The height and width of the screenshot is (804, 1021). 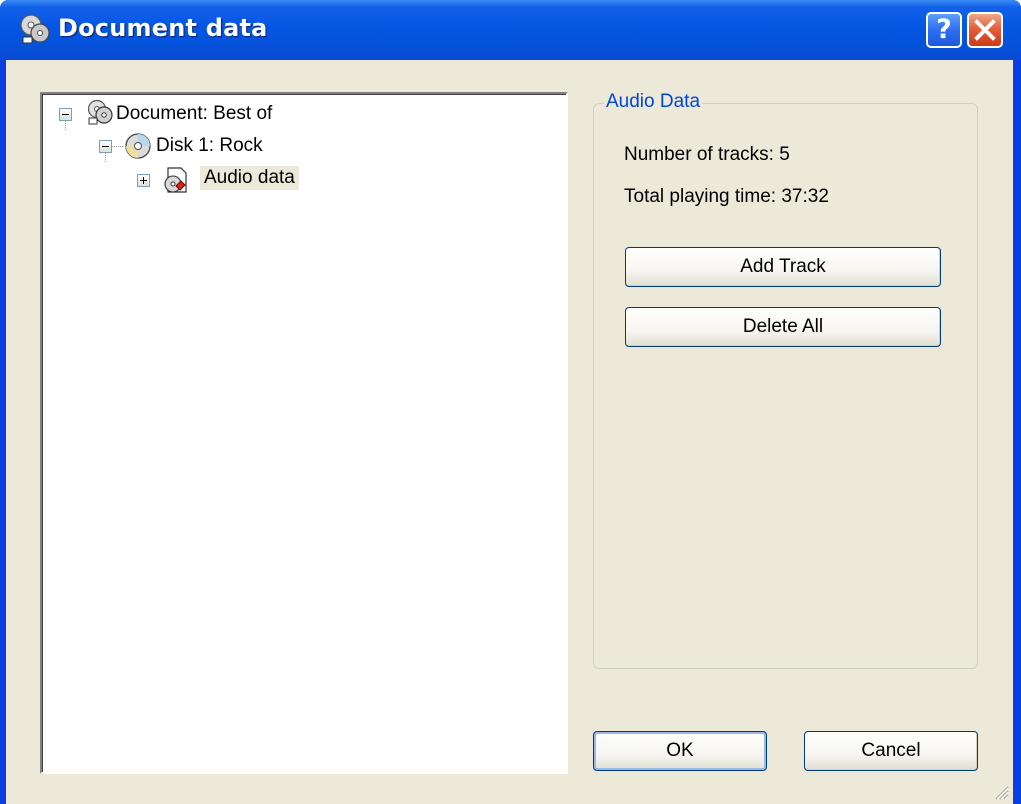 What do you see at coordinates (653, 102) in the screenshot?
I see `groupbox-legend: Audio Data` at bounding box center [653, 102].